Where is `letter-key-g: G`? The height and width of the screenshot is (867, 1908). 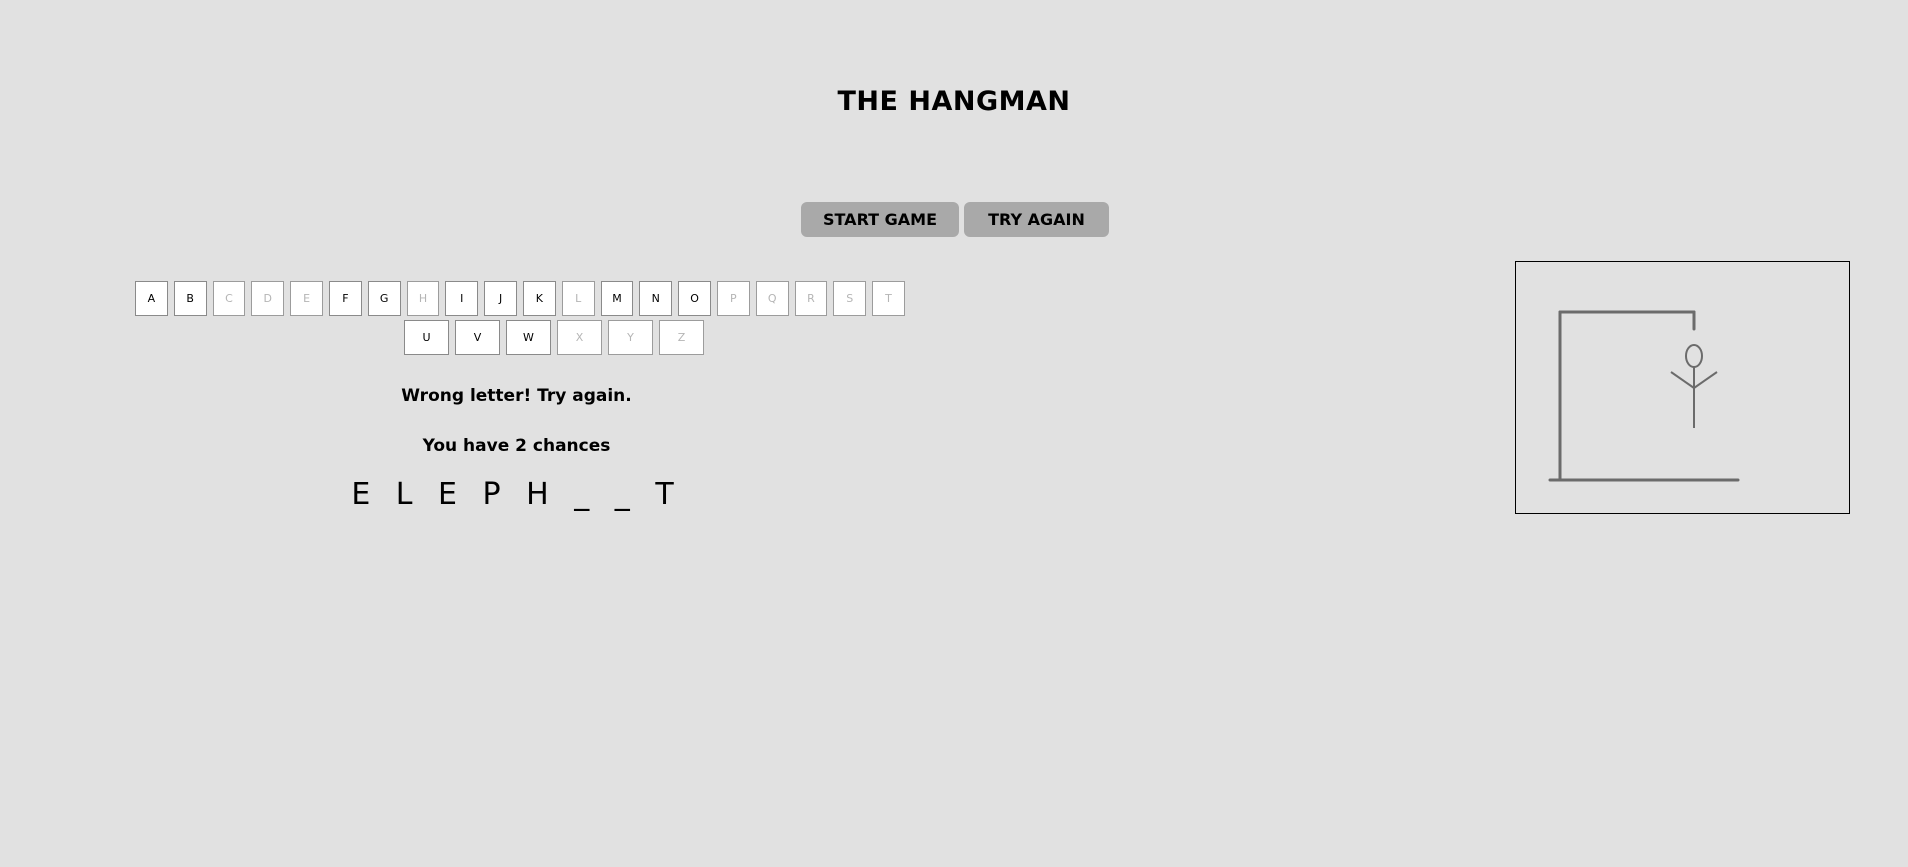
letter-key-g: G is located at coordinates (384, 298).